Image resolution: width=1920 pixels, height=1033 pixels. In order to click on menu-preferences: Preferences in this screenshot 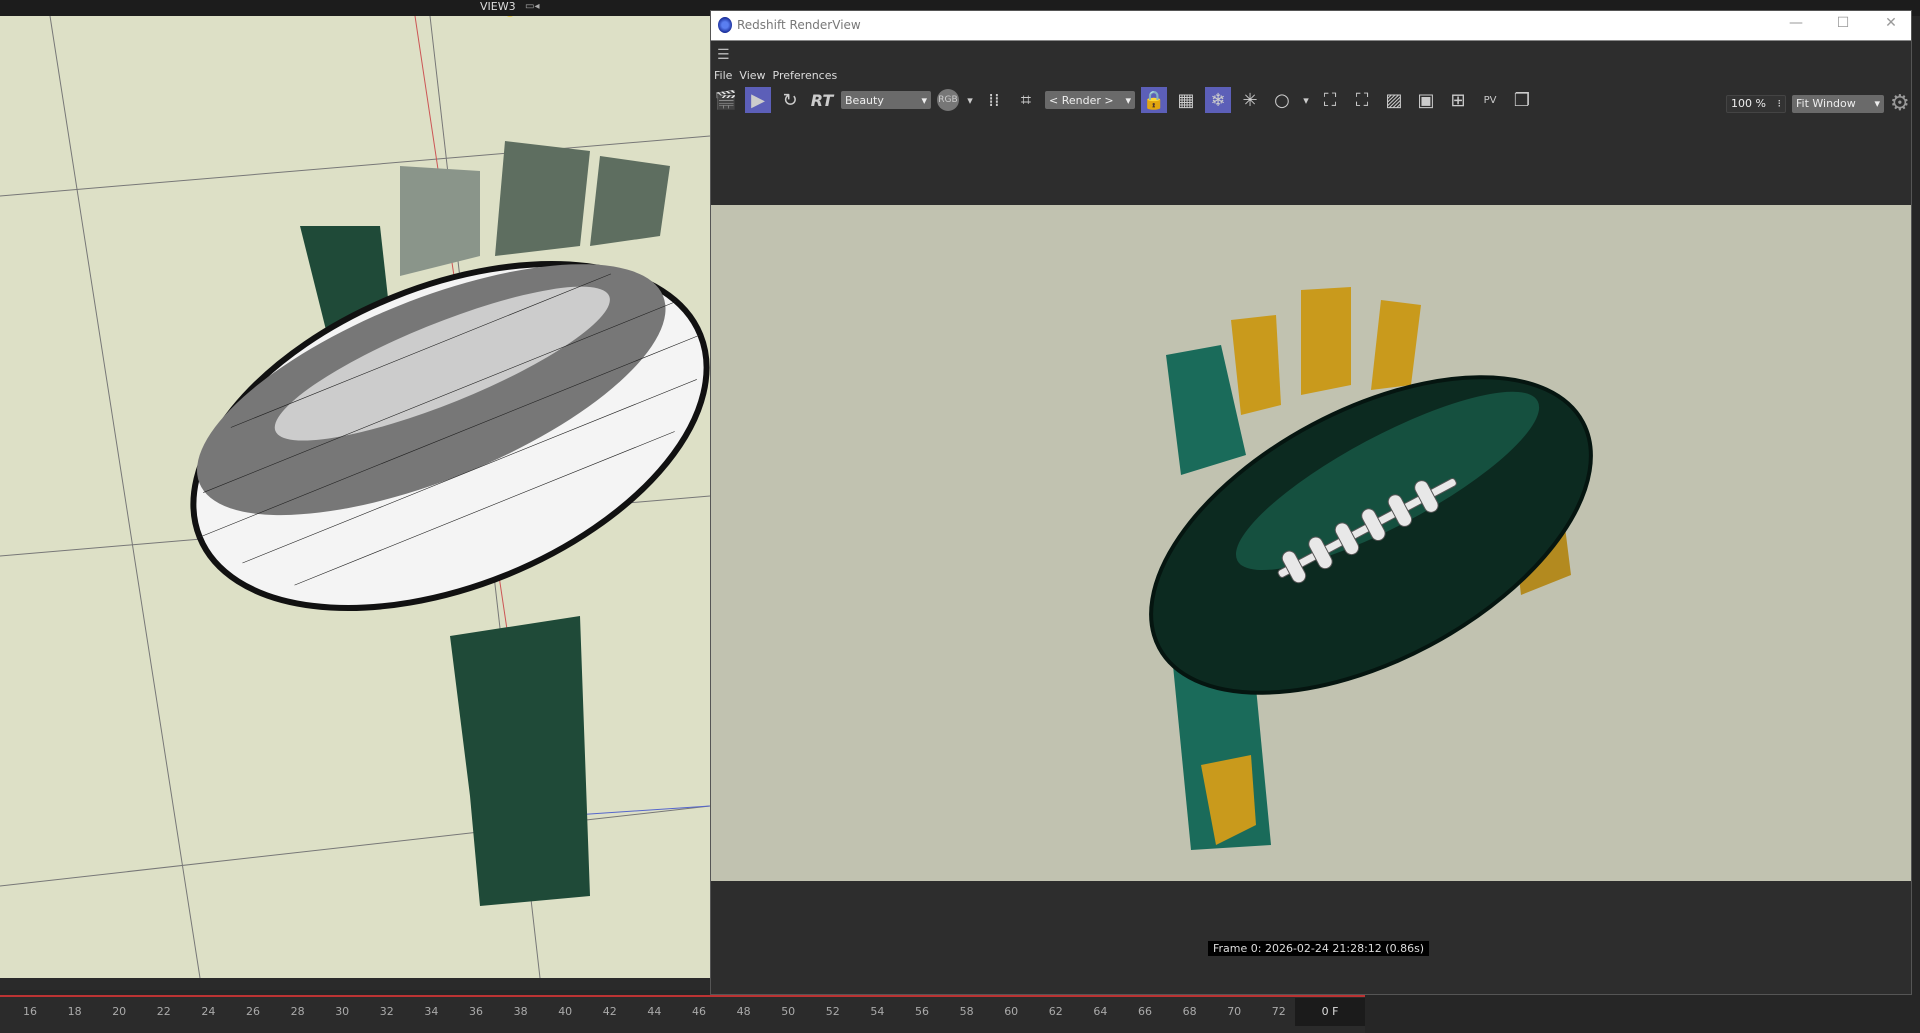, I will do `click(805, 75)`.